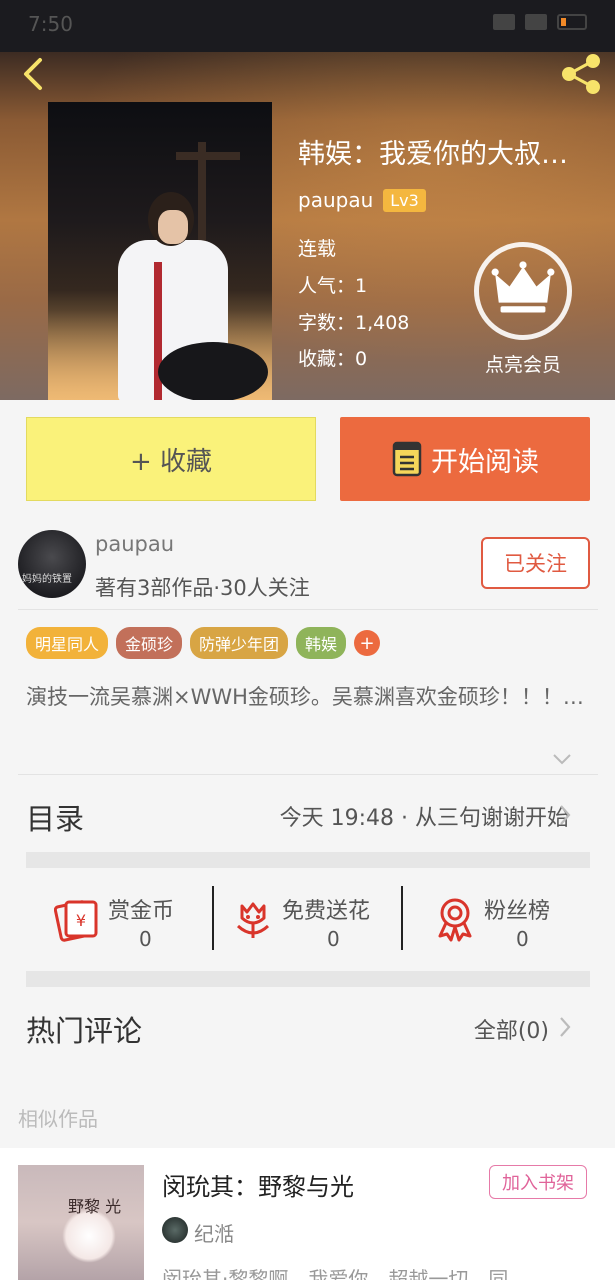 This screenshot has width=615, height=1280. I want to click on similar-book-cover: 野黎 光, so click(81, 1222).